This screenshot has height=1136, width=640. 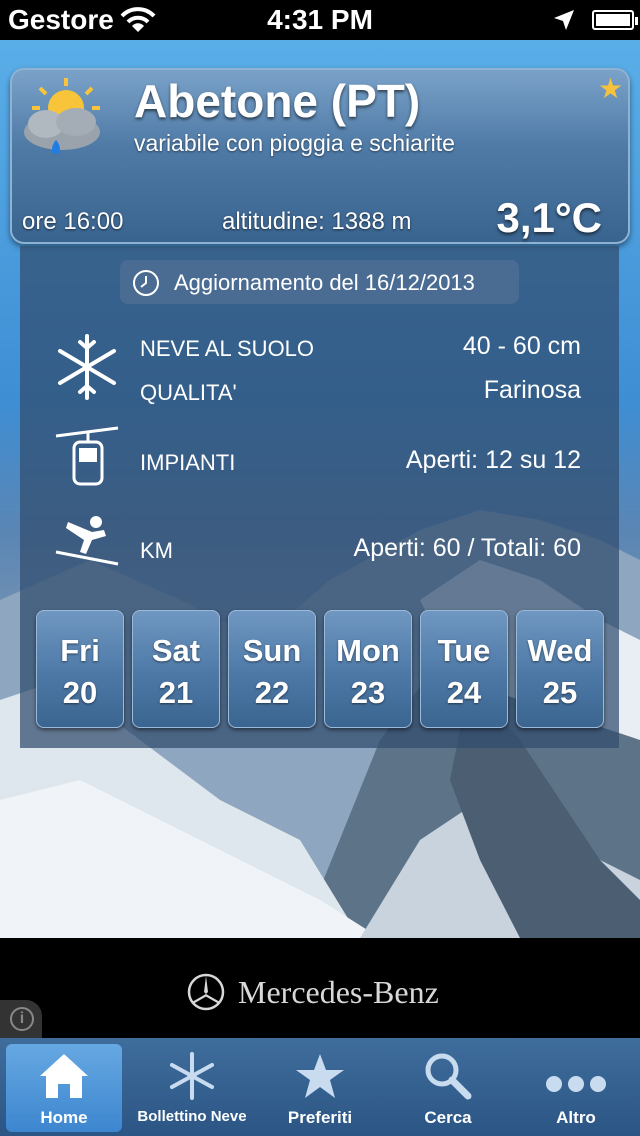 I want to click on slopes-value: Aperti: 60 / Totali: 60, so click(x=467, y=548).